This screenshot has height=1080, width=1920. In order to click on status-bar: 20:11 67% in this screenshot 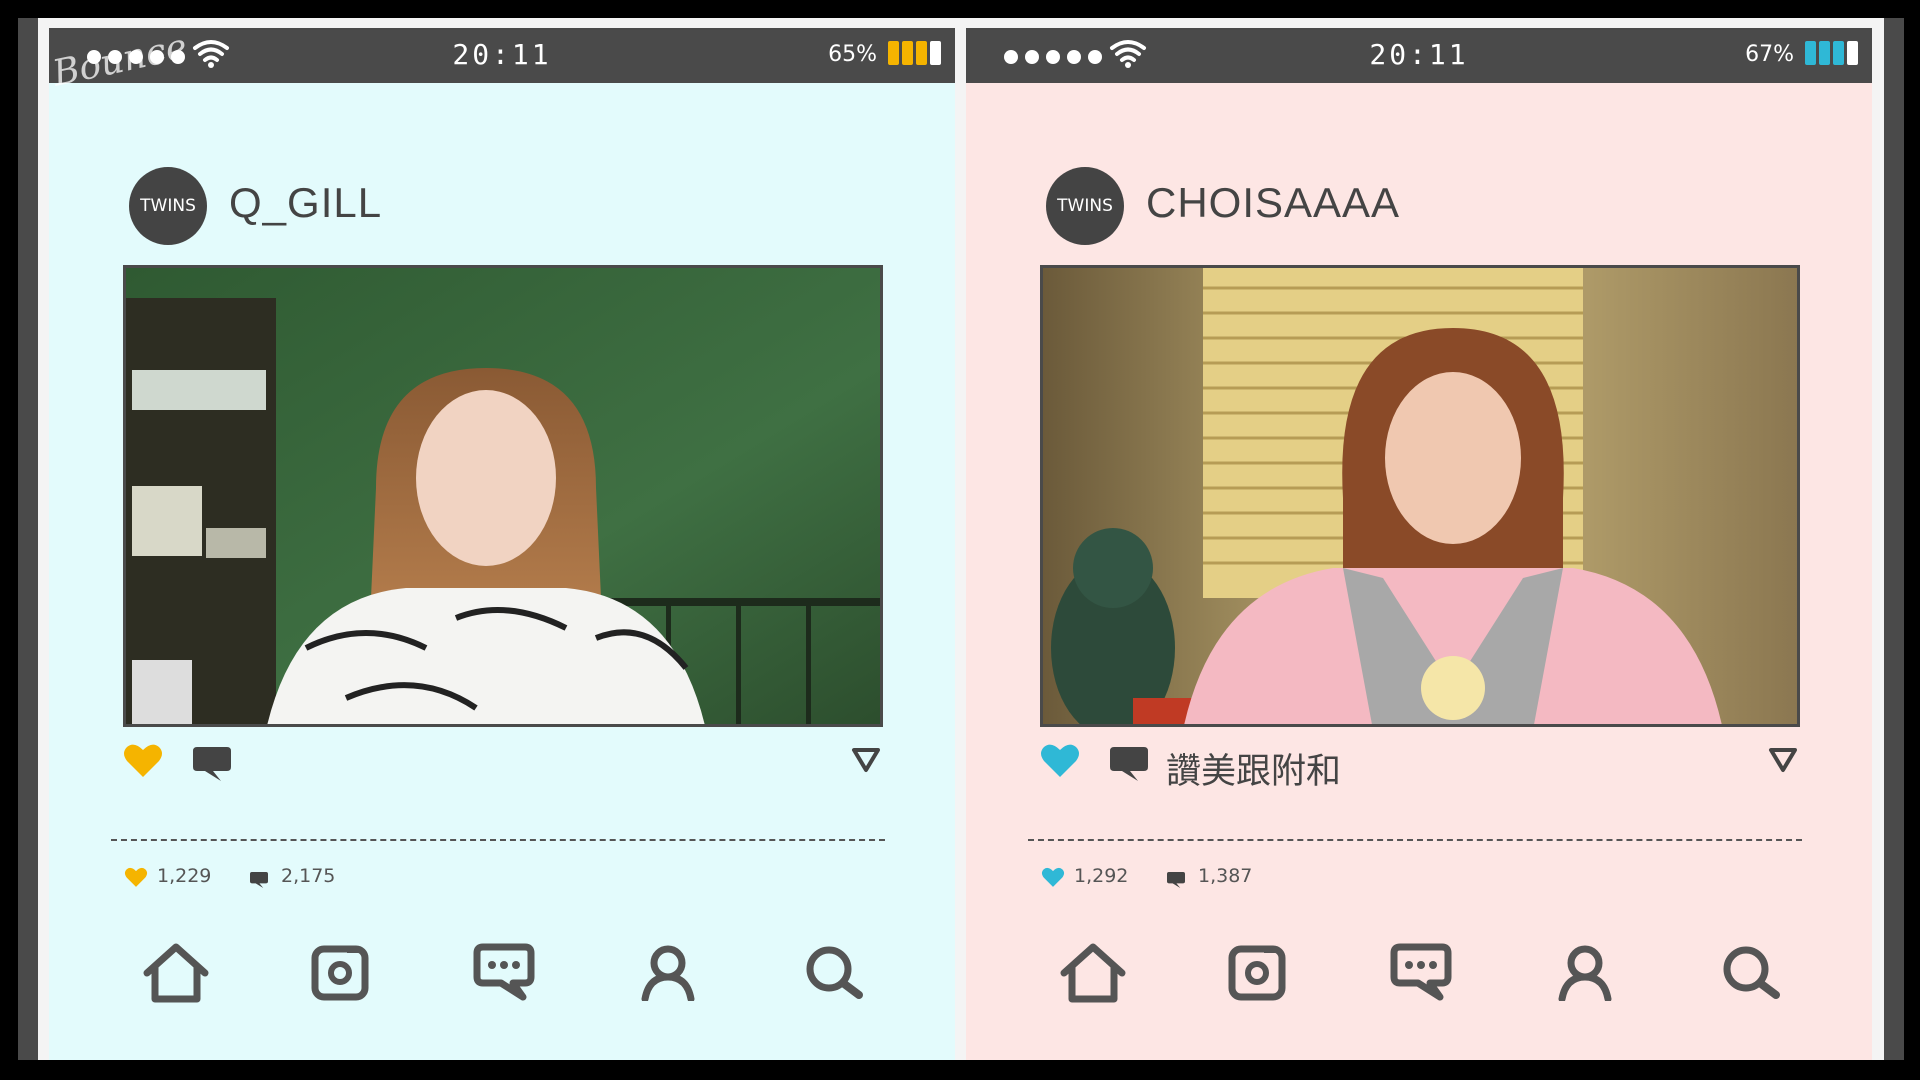, I will do `click(1419, 55)`.